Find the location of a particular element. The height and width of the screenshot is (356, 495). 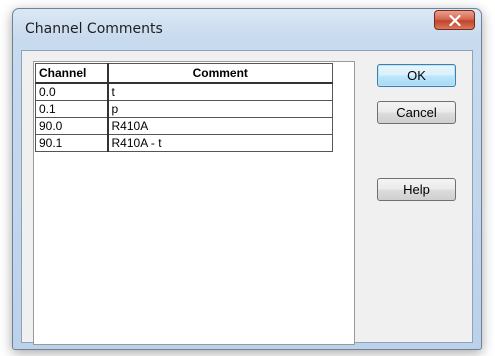

table-row: 90.1 R410A - t is located at coordinates (184, 143).